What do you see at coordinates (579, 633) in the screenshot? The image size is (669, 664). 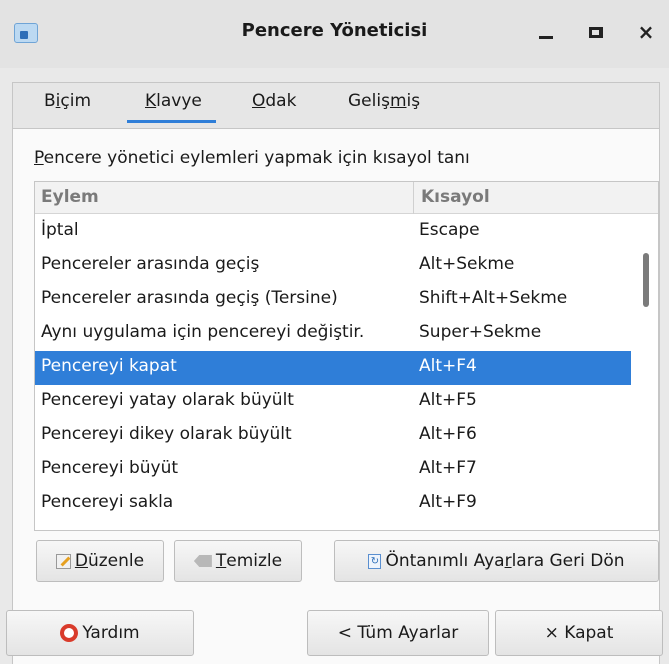 I see `close-button: × Kapat` at bounding box center [579, 633].